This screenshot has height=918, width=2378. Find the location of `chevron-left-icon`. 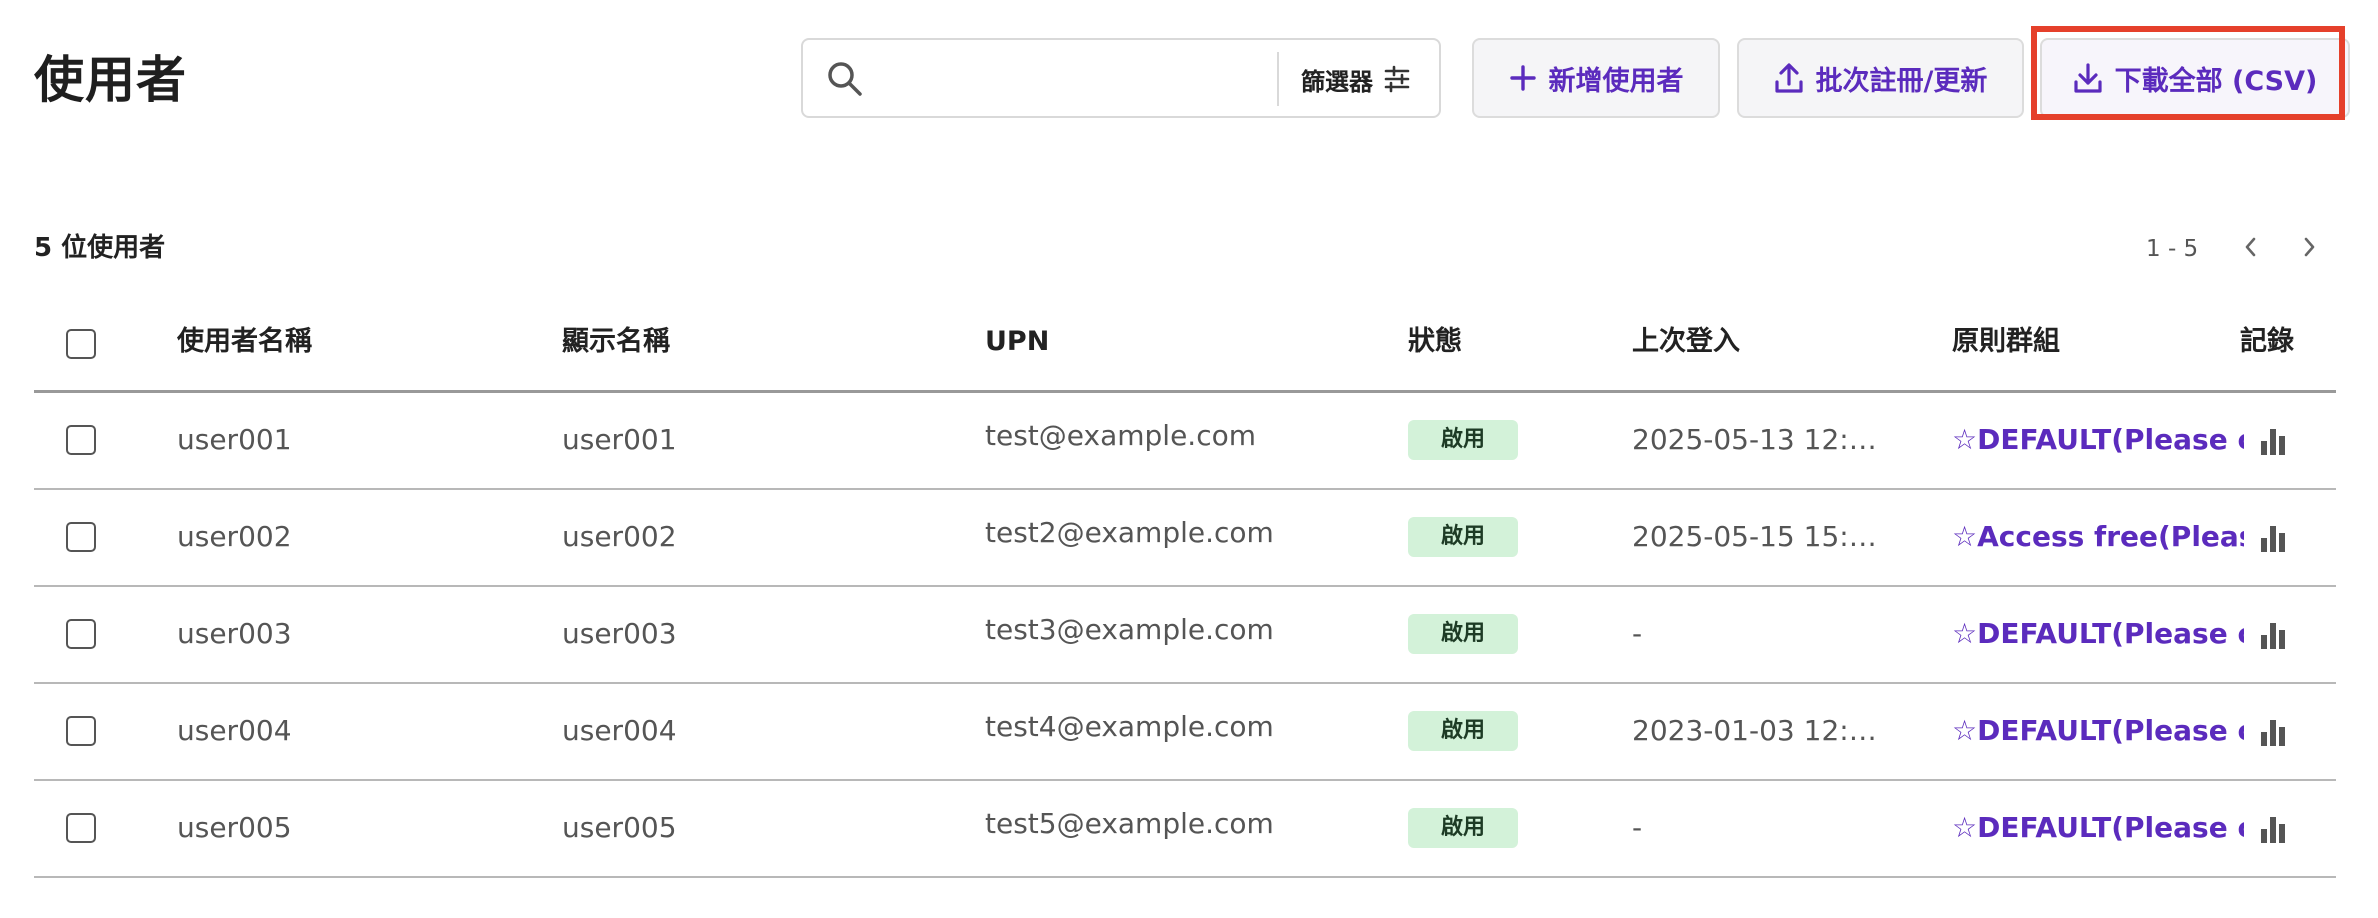

chevron-left-icon is located at coordinates (2250, 247).